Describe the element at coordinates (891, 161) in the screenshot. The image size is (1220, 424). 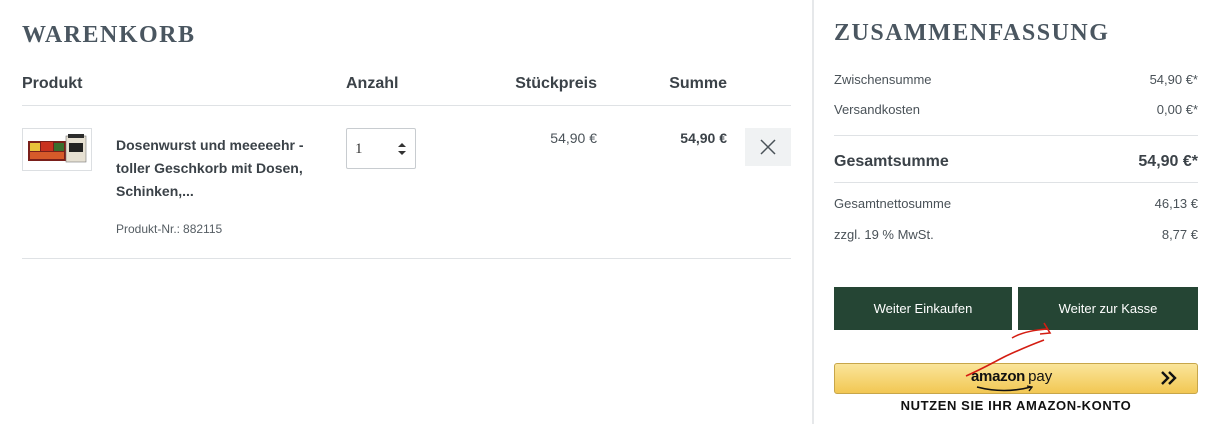
I see `grand-total-label: Gesamtsumme` at that location.